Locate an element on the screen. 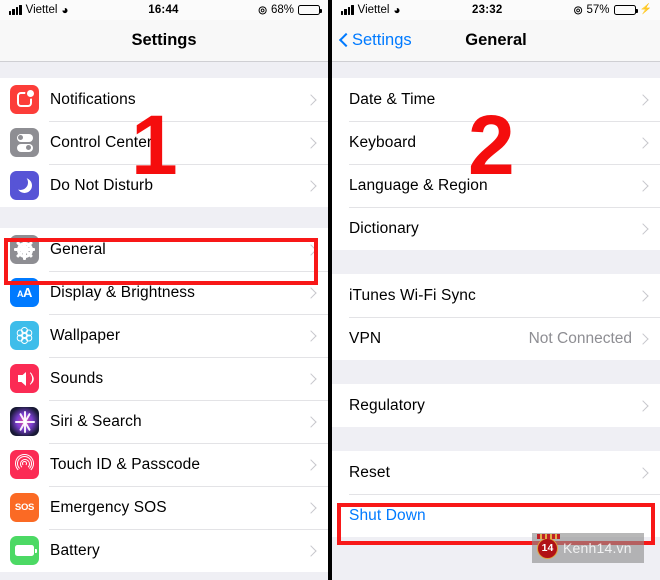  clock-label: 23:32 is located at coordinates (487, 10).